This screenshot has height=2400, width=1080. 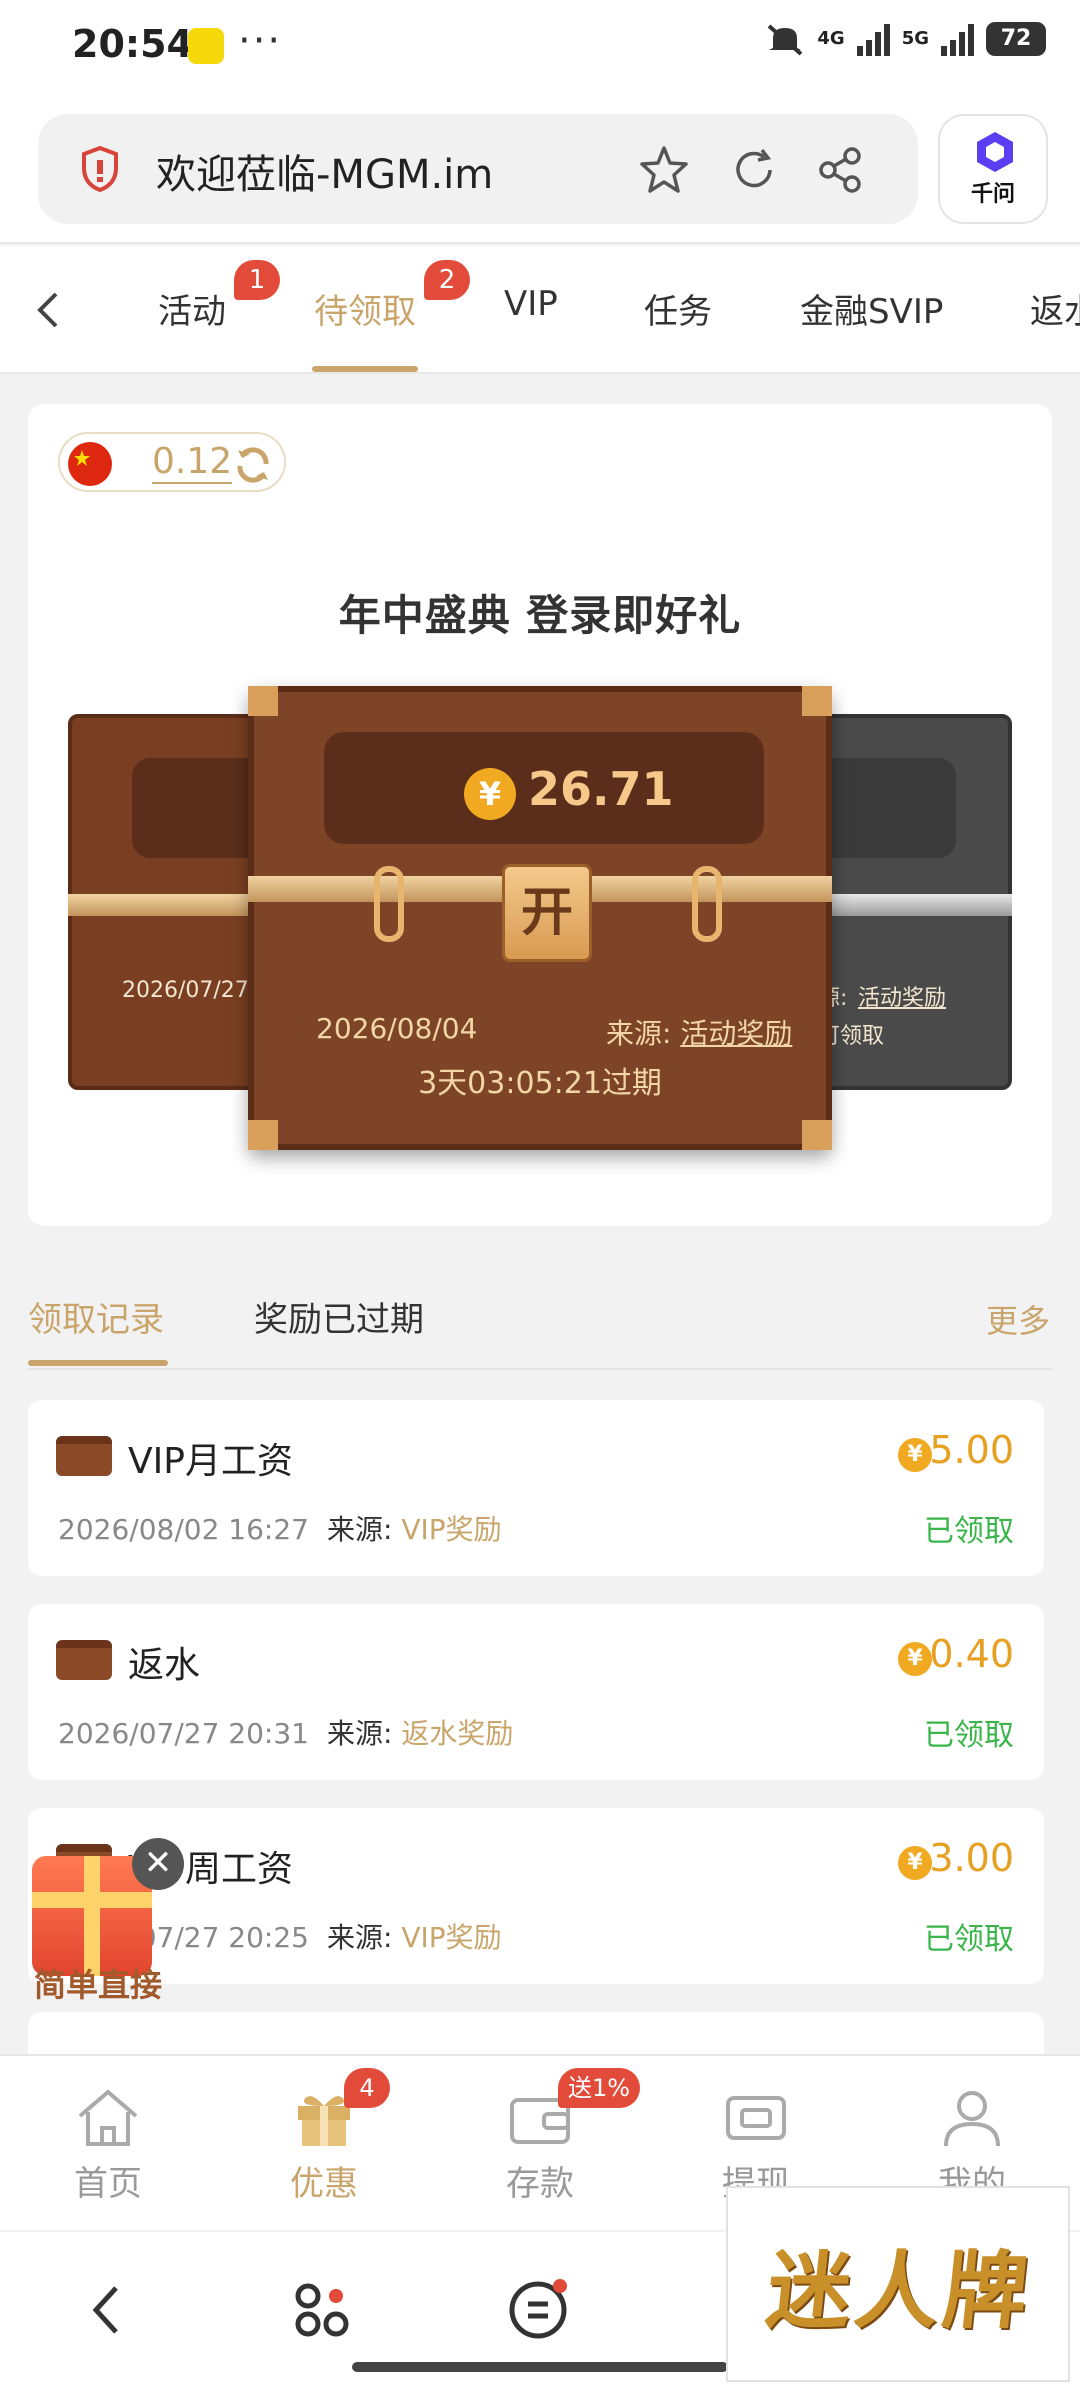 What do you see at coordinates (540, 1369) in the screenshot?
I see `divider` at bounding box center [540, 1369].